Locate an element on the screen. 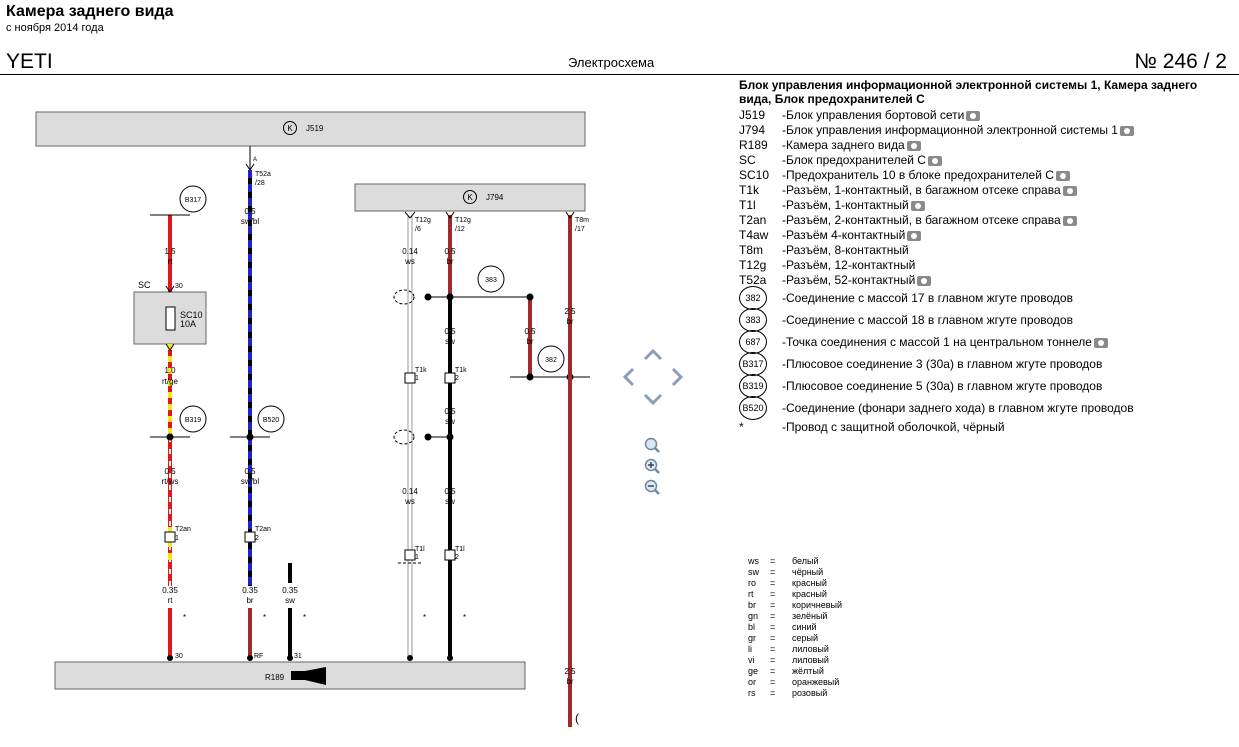 This screenshot has height=747, width=1239. w9-color: ws is located at coordinates (409, 261).